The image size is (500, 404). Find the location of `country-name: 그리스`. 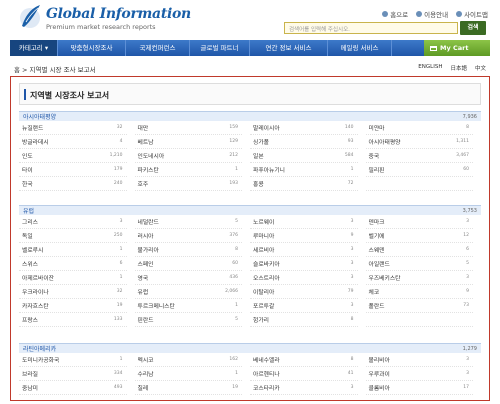

country-name: 그리스 is located at coordinates (30, 221).